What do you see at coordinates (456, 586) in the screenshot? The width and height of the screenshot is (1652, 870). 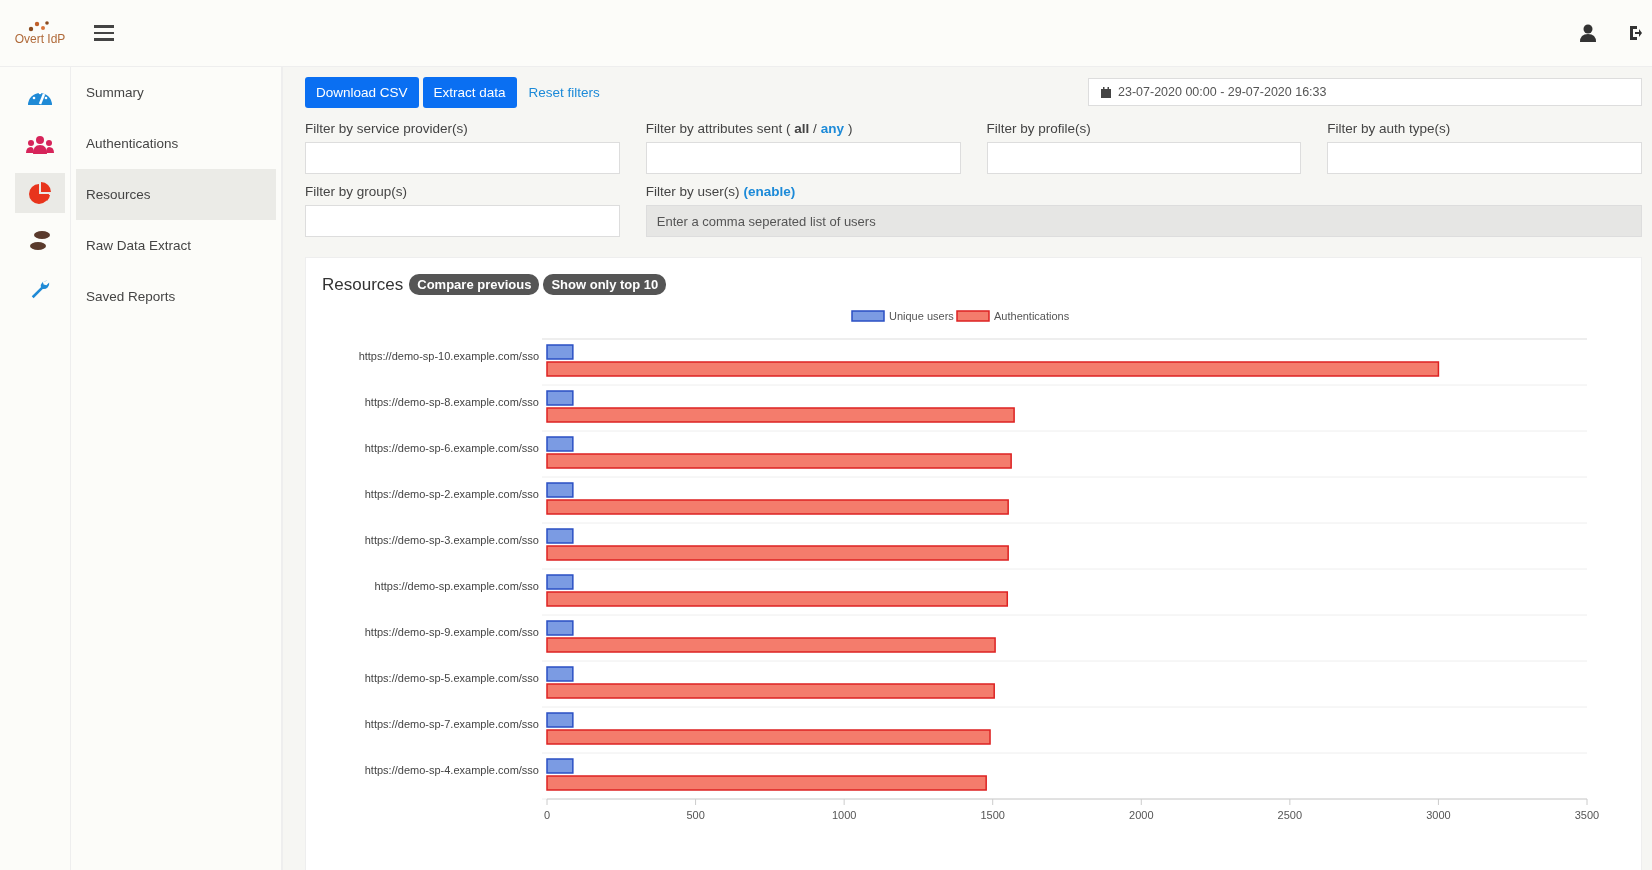 I see `axis-label: https://demo-sp.example.com/sso` at bounding box center [456, 586].